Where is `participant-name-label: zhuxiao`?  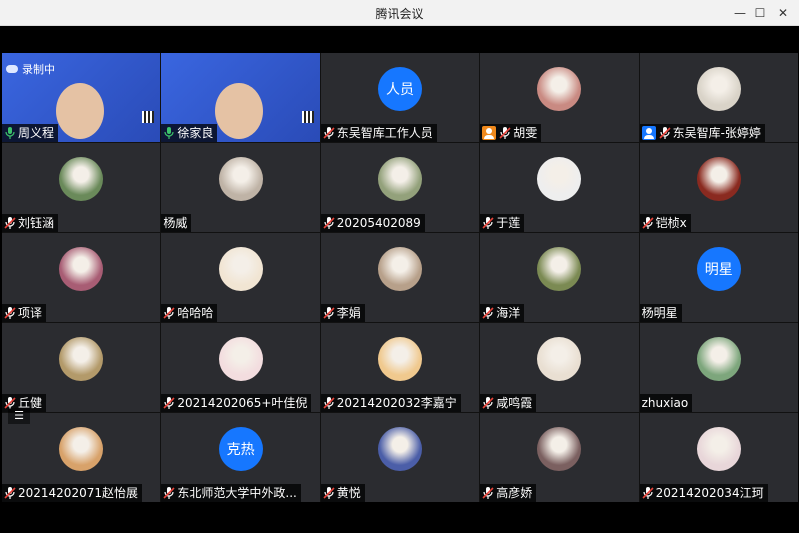
participant-name-label: zhuxiao is located at coordinates (666, 403).